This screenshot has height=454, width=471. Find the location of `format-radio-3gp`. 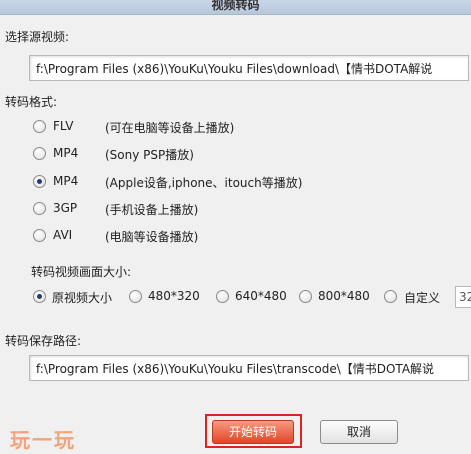

format-radio-3gp is located at coordinates (39, 208).